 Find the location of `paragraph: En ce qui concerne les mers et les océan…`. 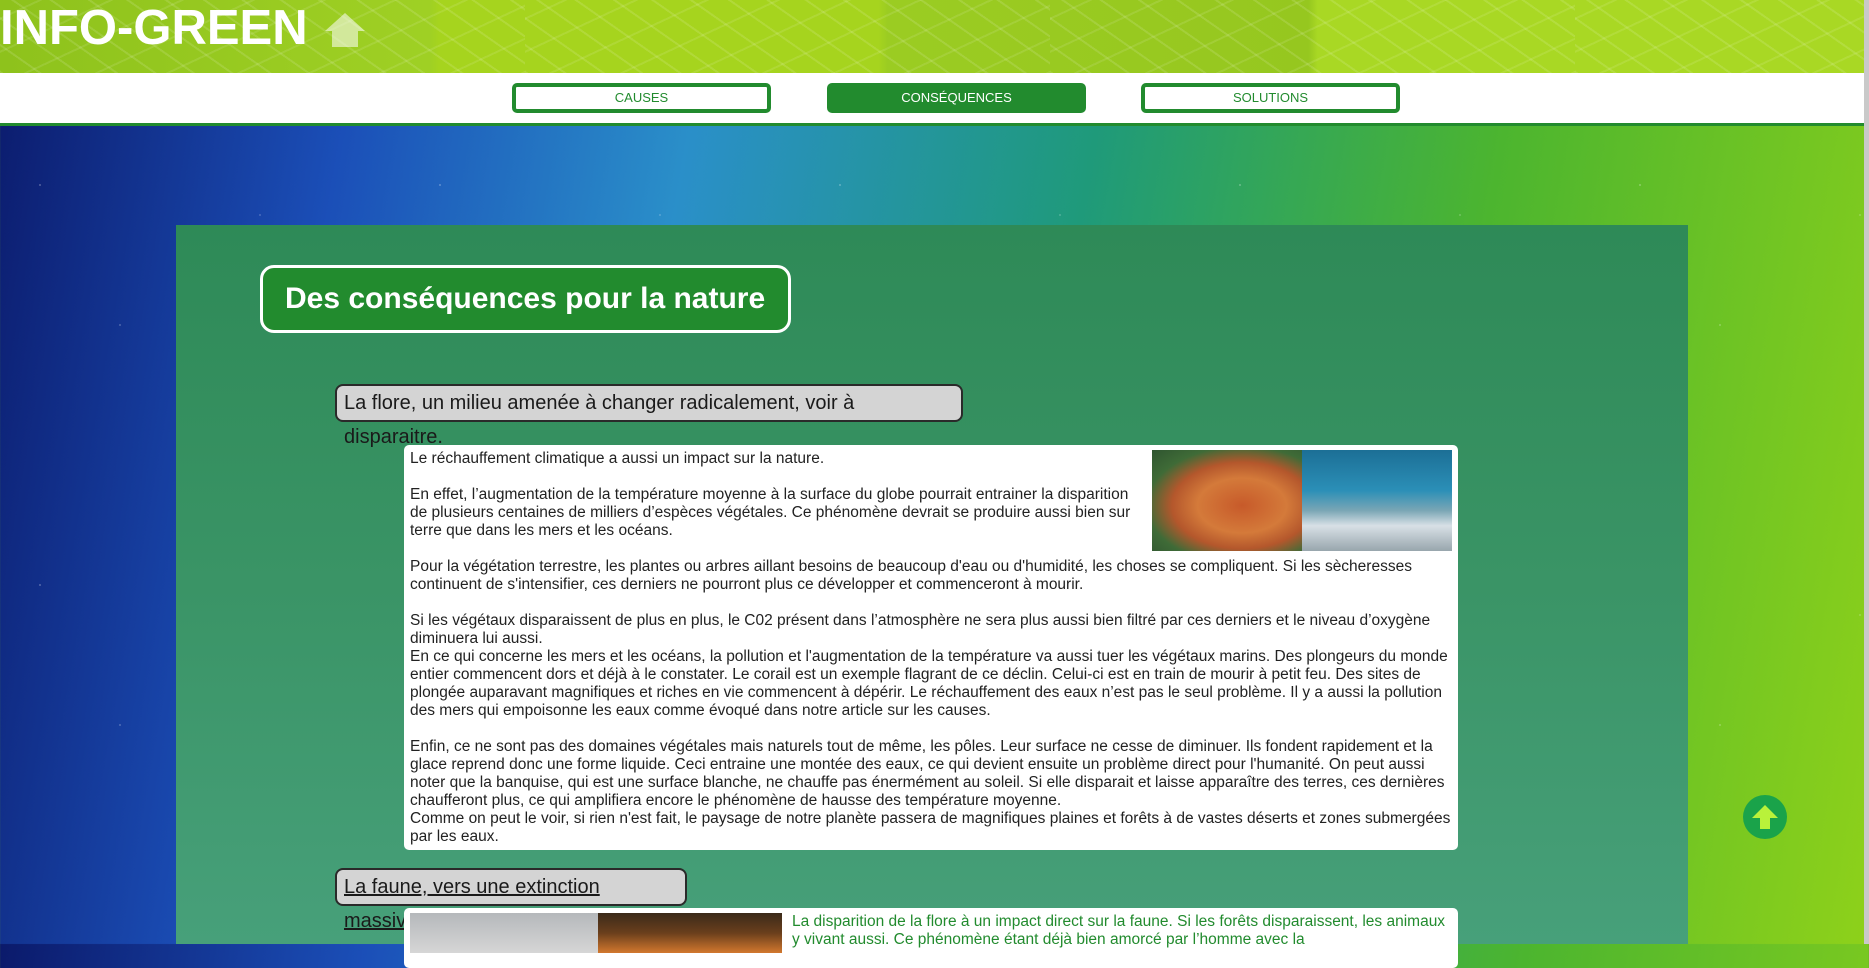

paragraph: En ce qui concerne les mers et les océan… is located at coordinates (929, 683).